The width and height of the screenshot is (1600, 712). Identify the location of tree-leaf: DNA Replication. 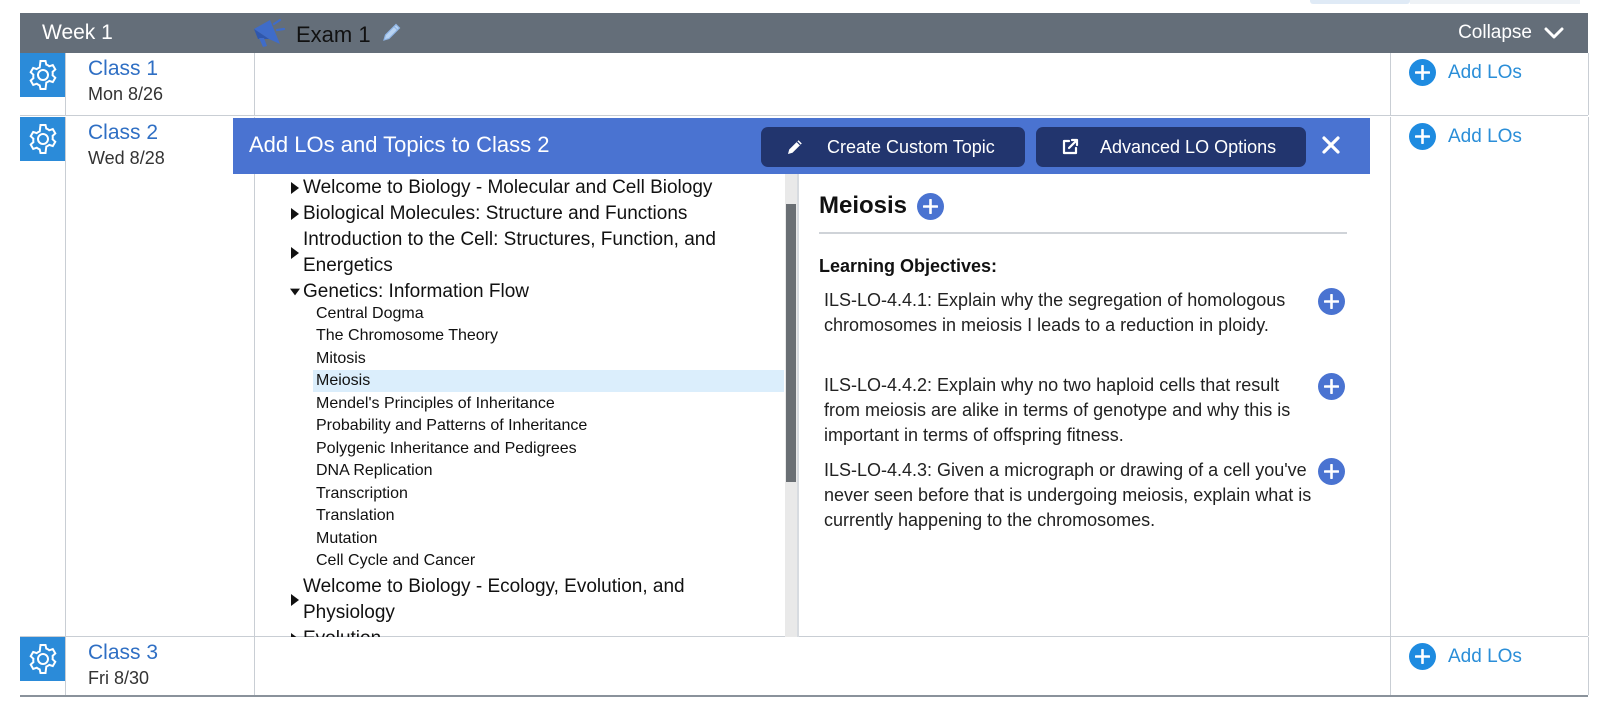
(548, 471).